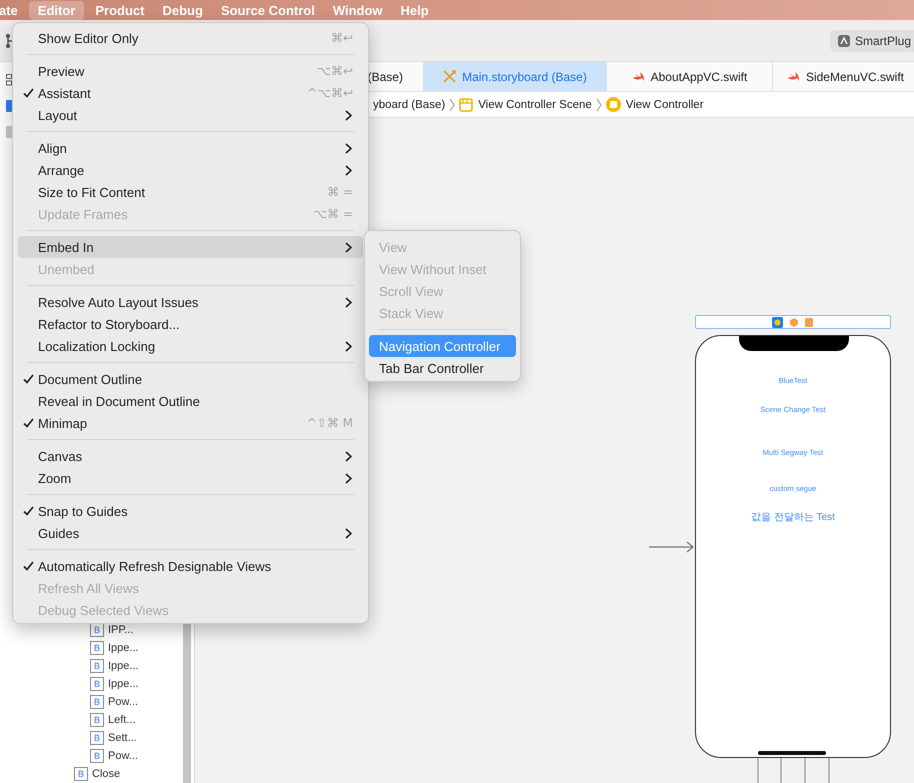 The width and height of the screenshot is (914, 783). Describe the element at coordinates (190, 192) in the screenshot. I see `menu-item: Size to Fit Content ⌘ =` at that location.